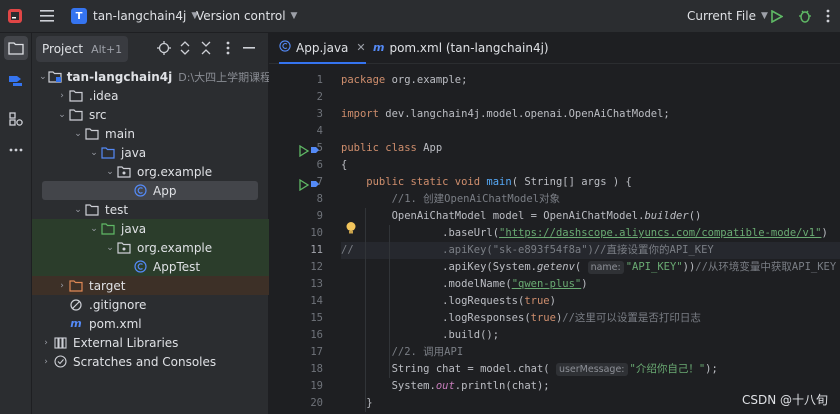 Image resolution: width=840 pixels, height=414 pixels. Describe the element at coordinates (469, 47) in the screenshot. I see `tab-label: pom.xml (tan-langchain4j)` at that location.